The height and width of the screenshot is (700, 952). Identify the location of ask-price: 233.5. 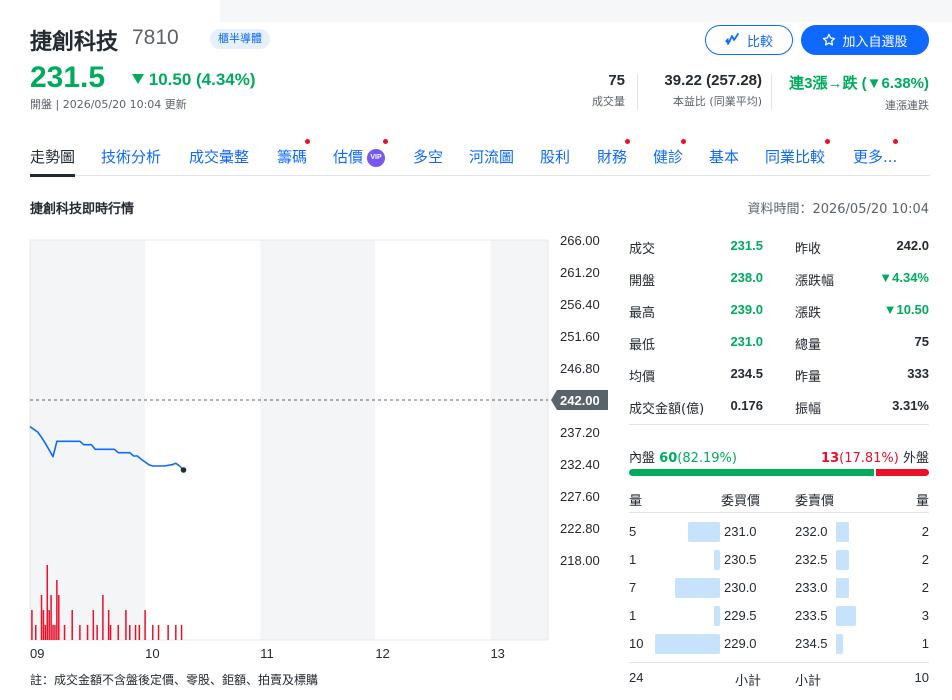
(811, 615).